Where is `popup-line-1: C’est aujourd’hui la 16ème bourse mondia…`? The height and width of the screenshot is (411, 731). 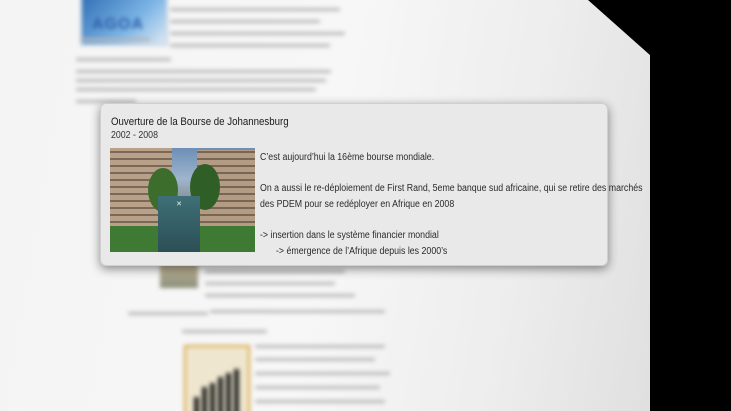
popup-line-1: C’est aujourd’hui la 16ème bourse mondia… is located at coordinates (347, 157).